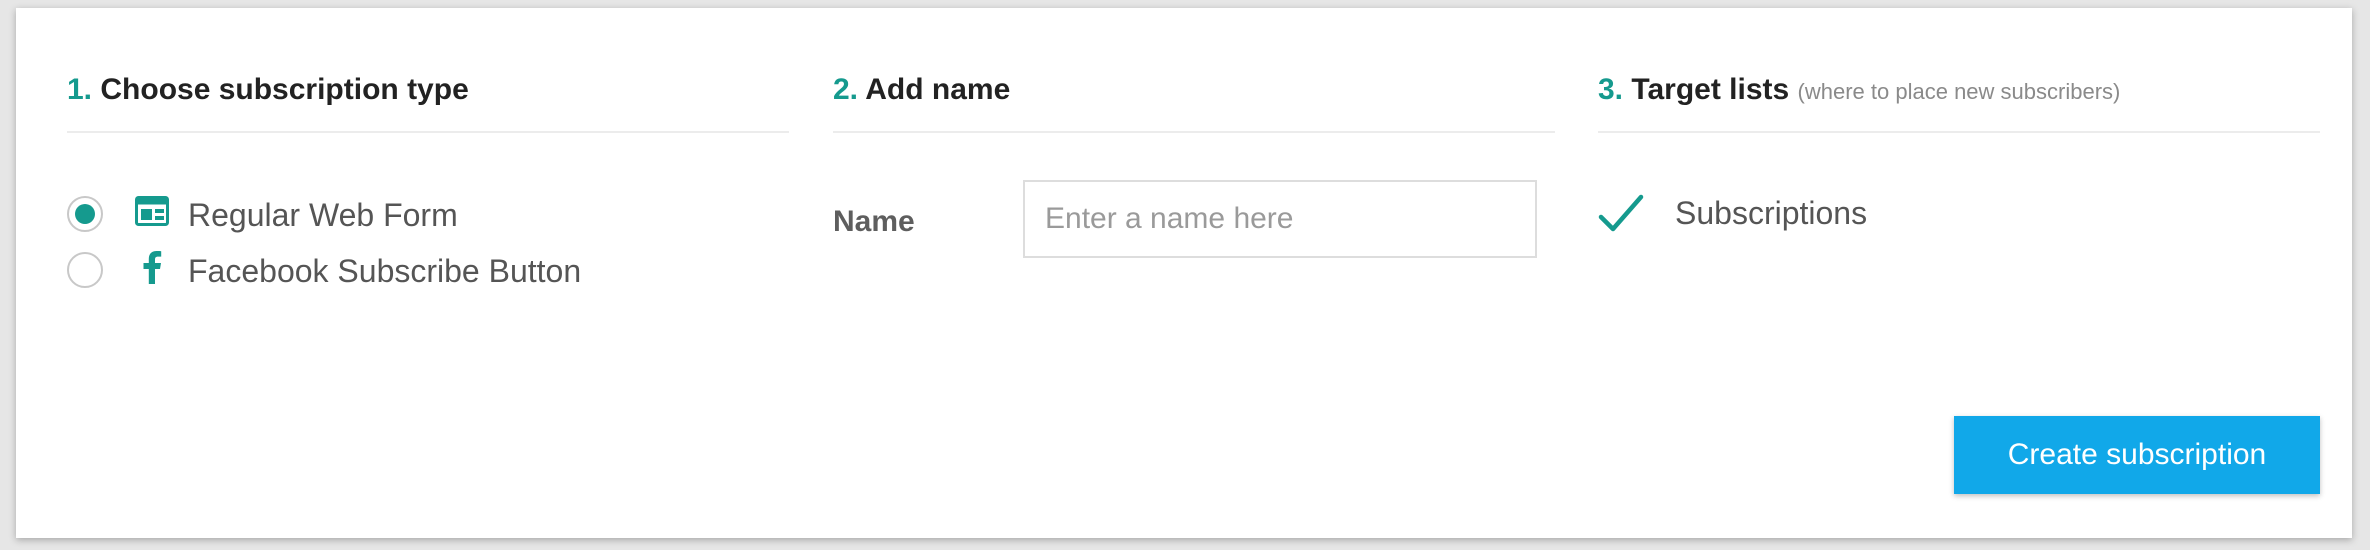 The width and height of the screenshot is (2370, 550). What do you see at coordinates (80, 89) in the screenshot?
I see `step-number: 1.` at bounding box center [80, 89].